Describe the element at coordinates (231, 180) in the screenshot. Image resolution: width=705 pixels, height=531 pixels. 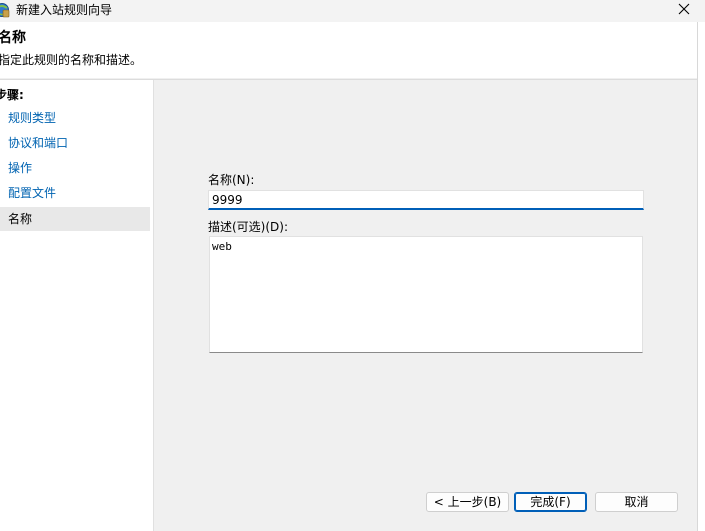
I see `name-label: 名称(N):` at that location.